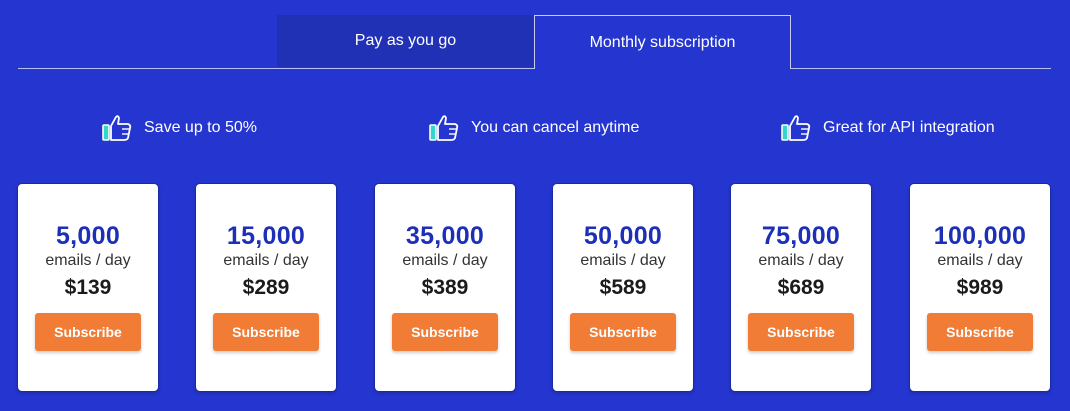  I want to click on plan-card: 5,000 emails / day $139 Subscribe, so click(88, 287).